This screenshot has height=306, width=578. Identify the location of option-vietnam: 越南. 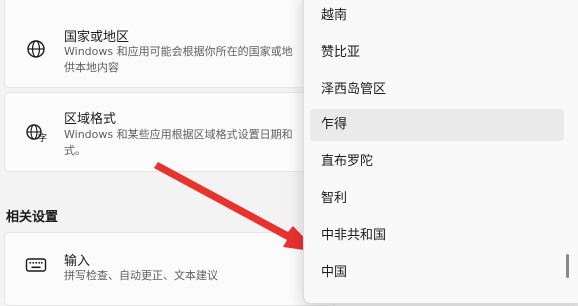
(437, 16).